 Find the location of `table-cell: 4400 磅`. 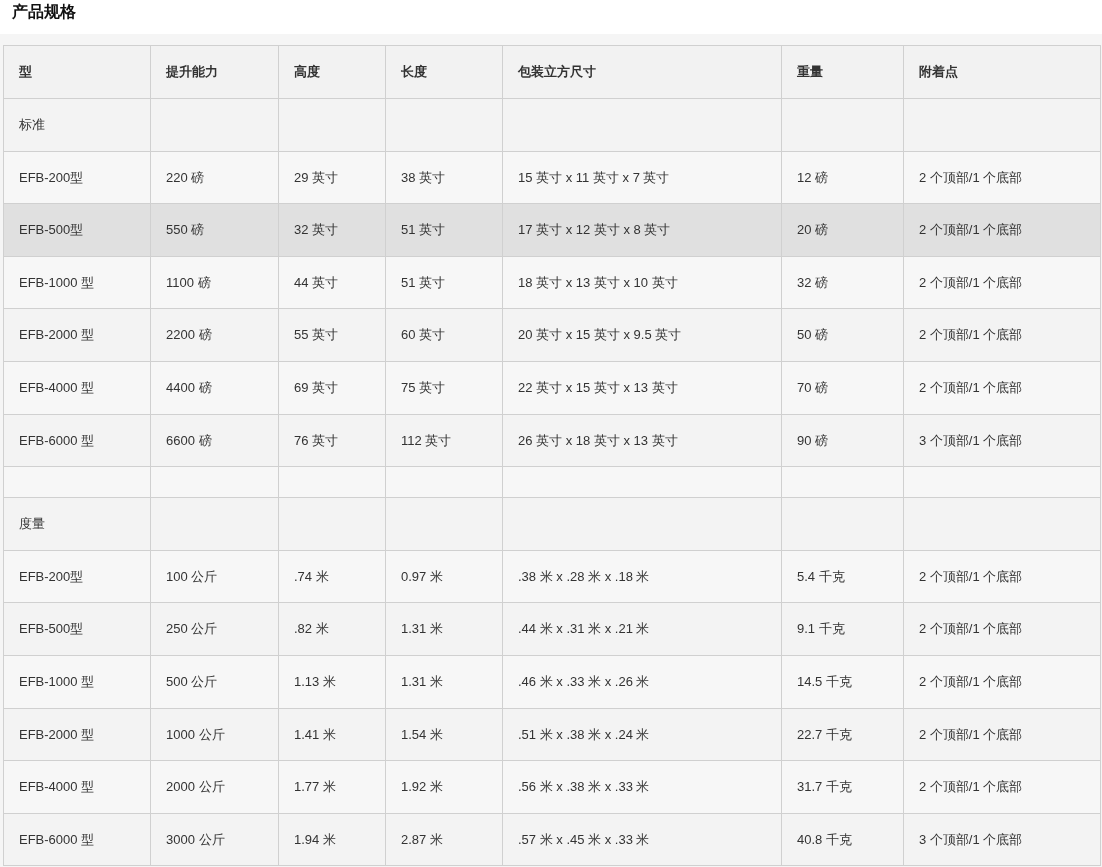

table-cell: 4400 磅 is located at coordinates (214, 388).